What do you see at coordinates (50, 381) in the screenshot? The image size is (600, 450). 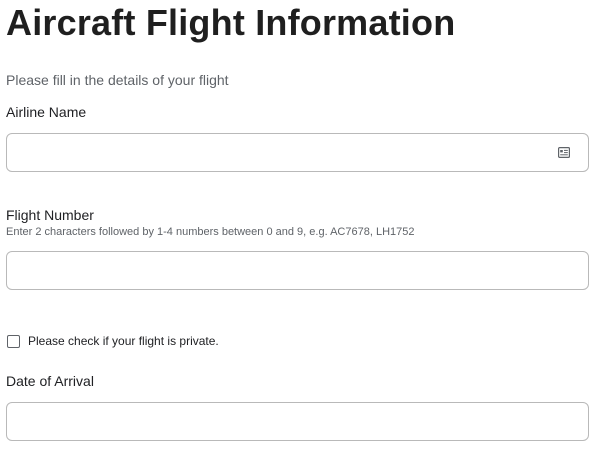 I see `date-of-arrival-label: Date of Arrival` at bounding box center [50, 381].